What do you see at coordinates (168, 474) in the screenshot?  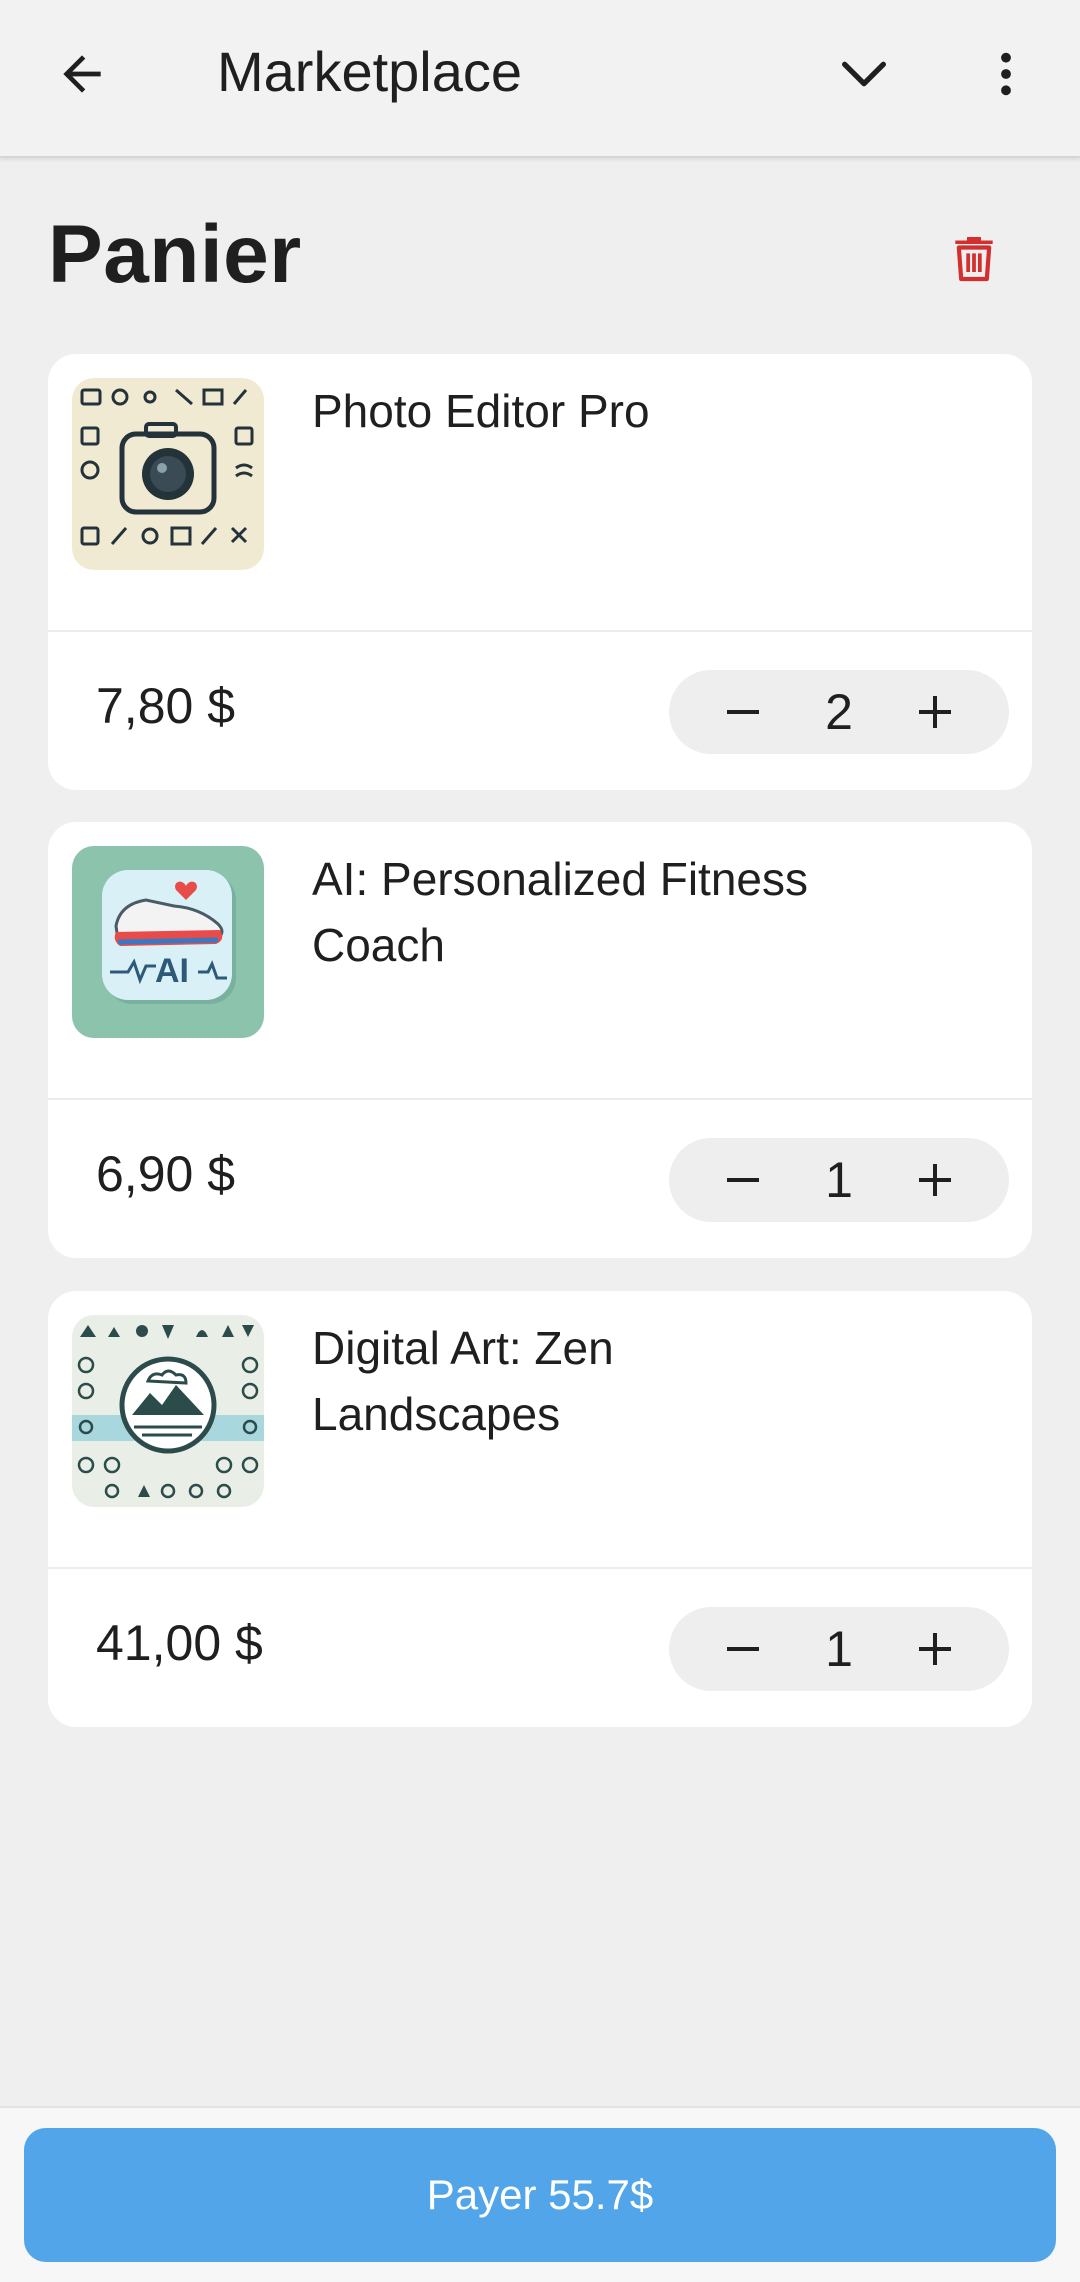 I see `camera-app-icon` at bounding box center [168, 474].